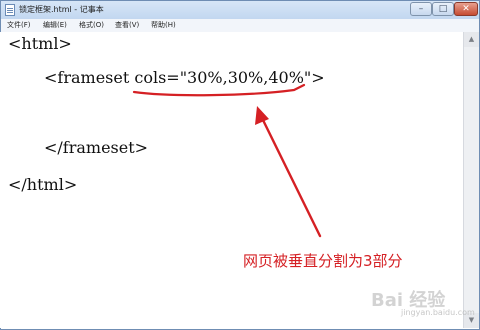  What do you see at coordinates (291, 177) in the screenshot?
I see `red-arrow-shaft` at bounding box center [291, 177].